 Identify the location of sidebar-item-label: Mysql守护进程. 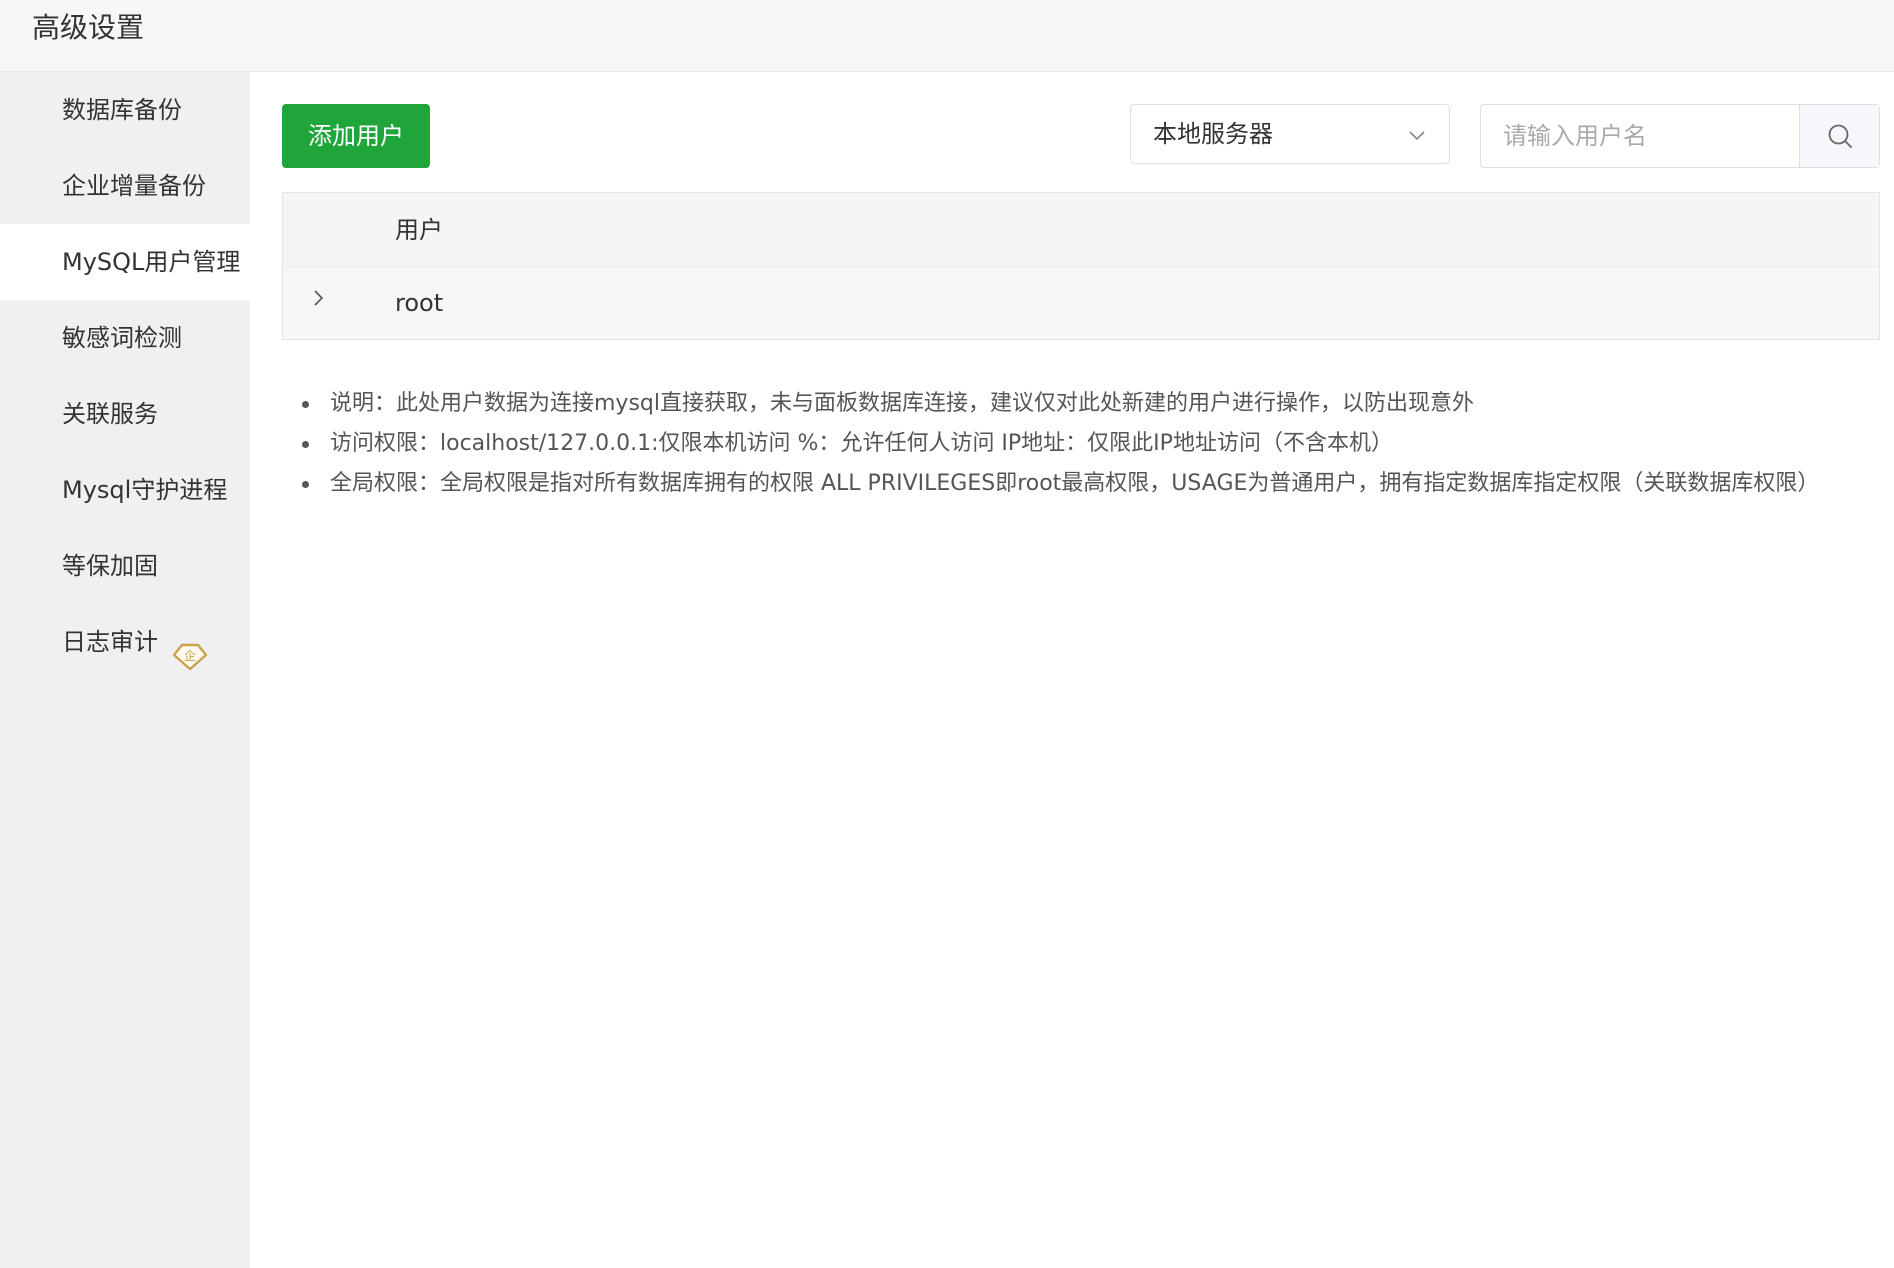
(145, 490).